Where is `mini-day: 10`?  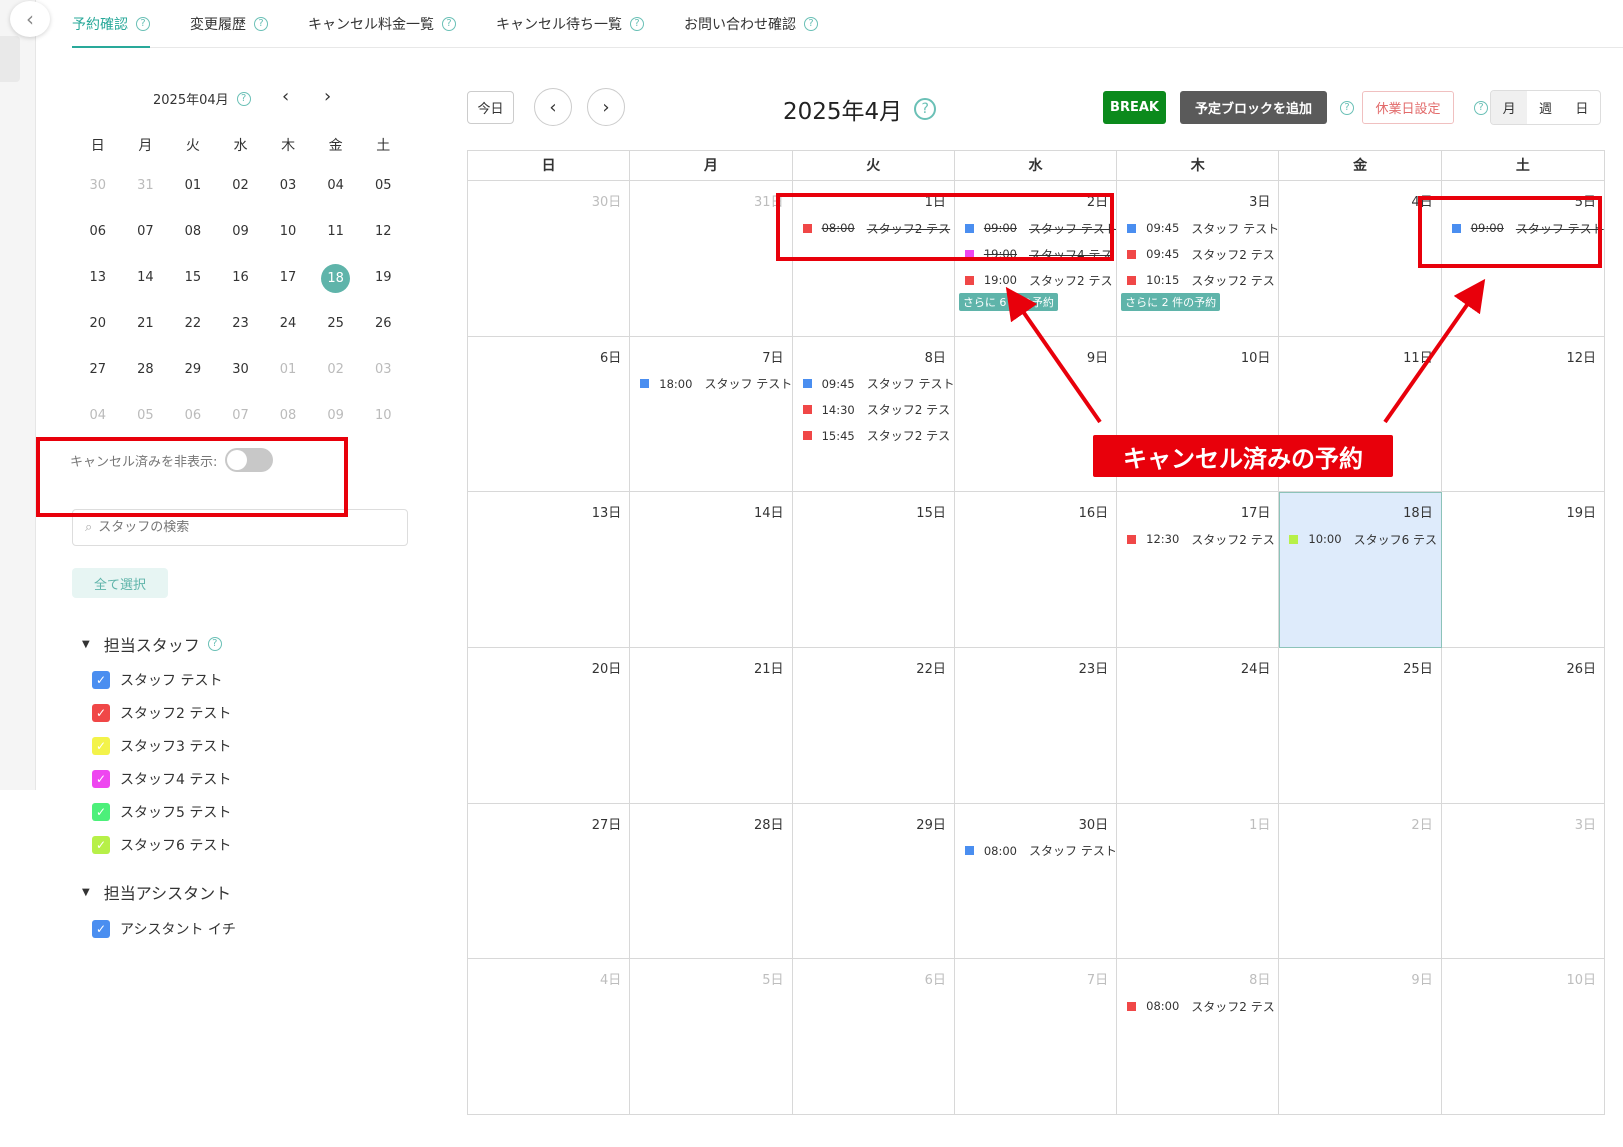 mini-day: 10 is located at coordinates (288, 239).